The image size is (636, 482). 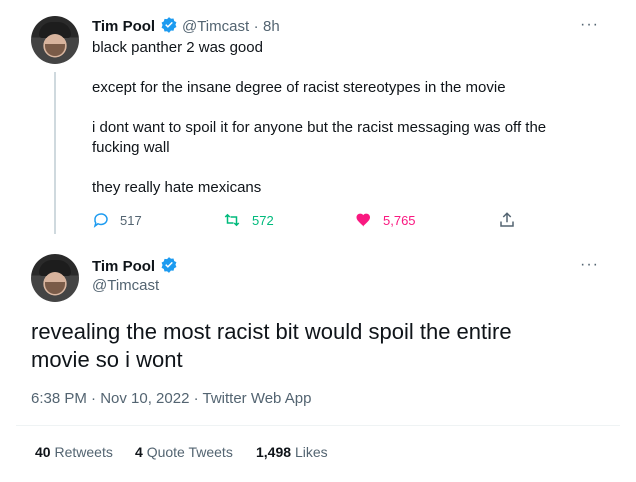 I want to click on share-button, so click(x=507, y=220).